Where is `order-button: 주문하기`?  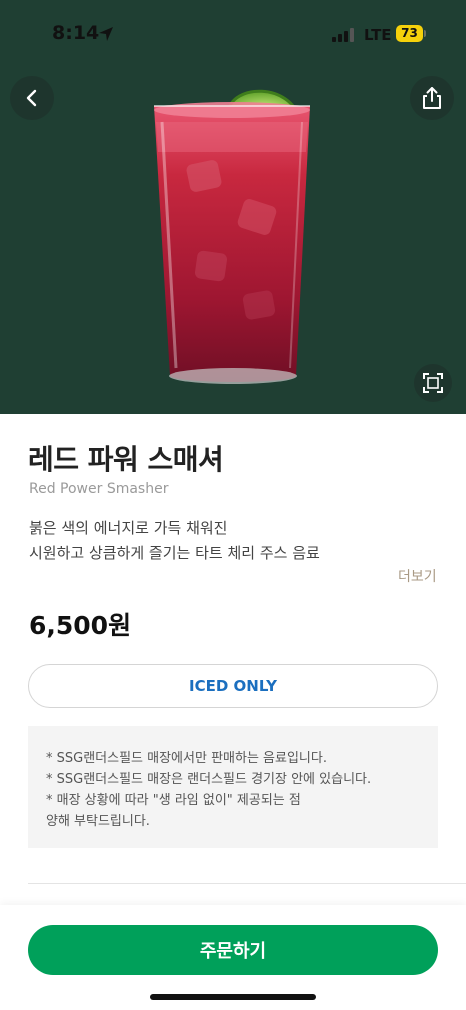
order-button: 주문하기 is located at coordinates (233, 950).